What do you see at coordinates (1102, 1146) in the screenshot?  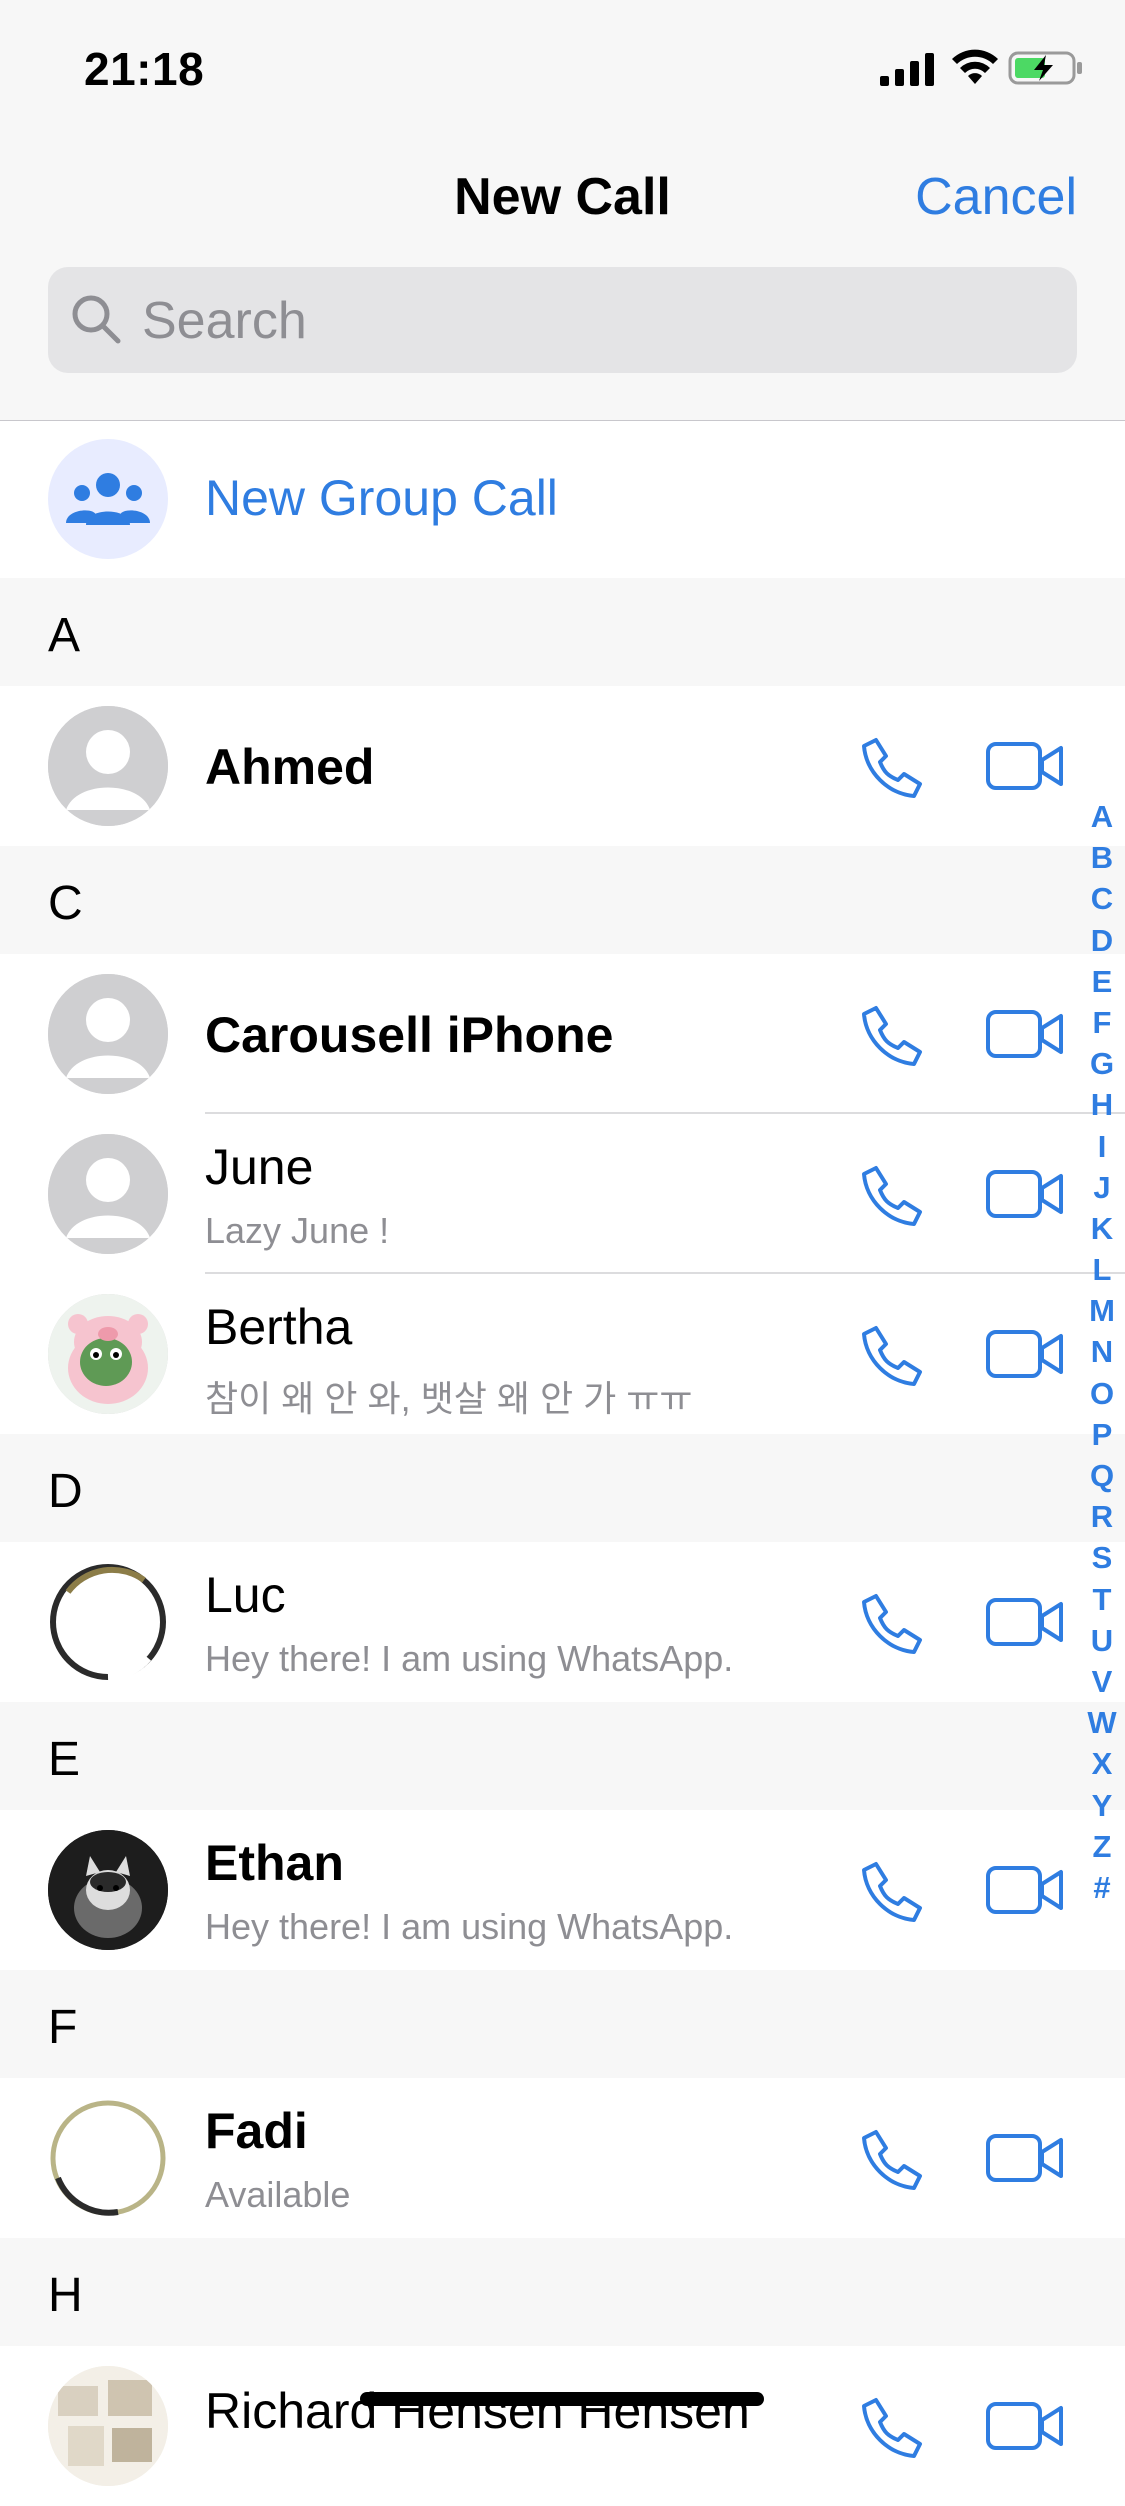 I see `index-letter: I` at bounding box center [1102, 1146].